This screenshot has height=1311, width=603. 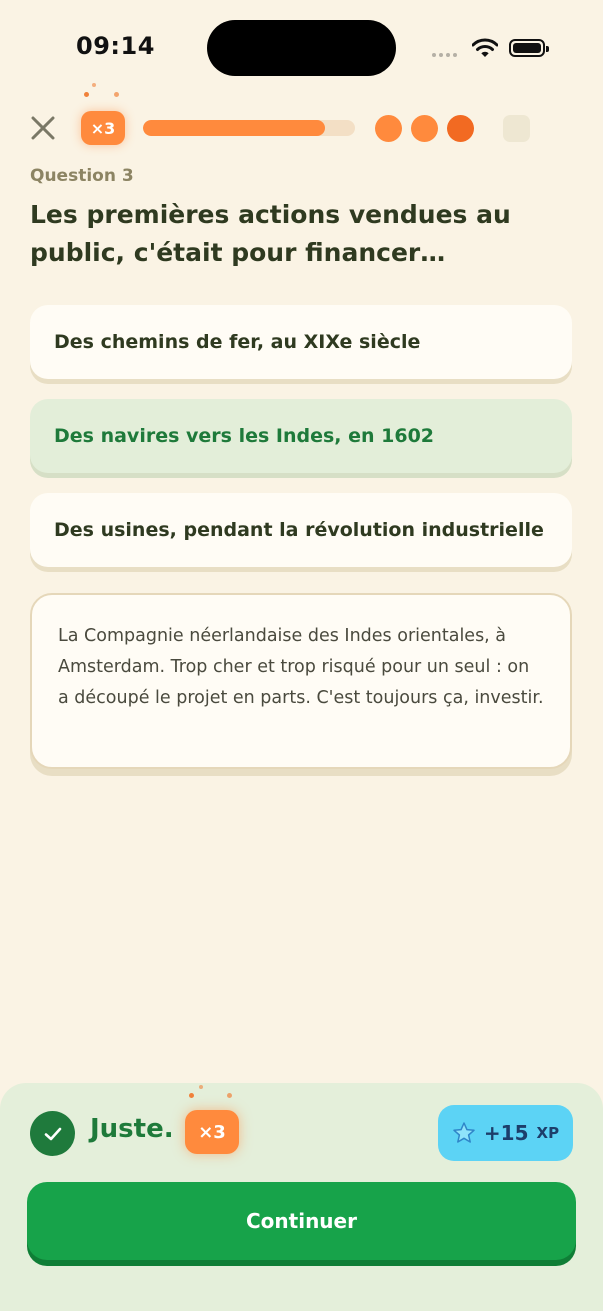 What do you see at coordinates (301, 436) in the screenshot?
I see `answer-option-2-correct: Des navires vers les Indes, en 1602` at bounding box center [301, 436].